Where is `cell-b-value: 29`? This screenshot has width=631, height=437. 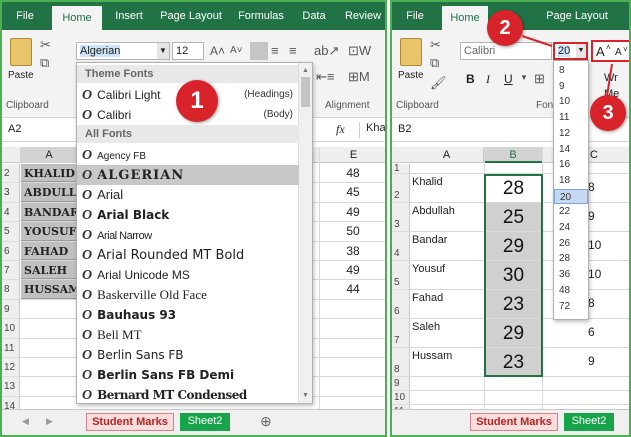 cell-b-value: 29 is located at coordinates (513, 246).